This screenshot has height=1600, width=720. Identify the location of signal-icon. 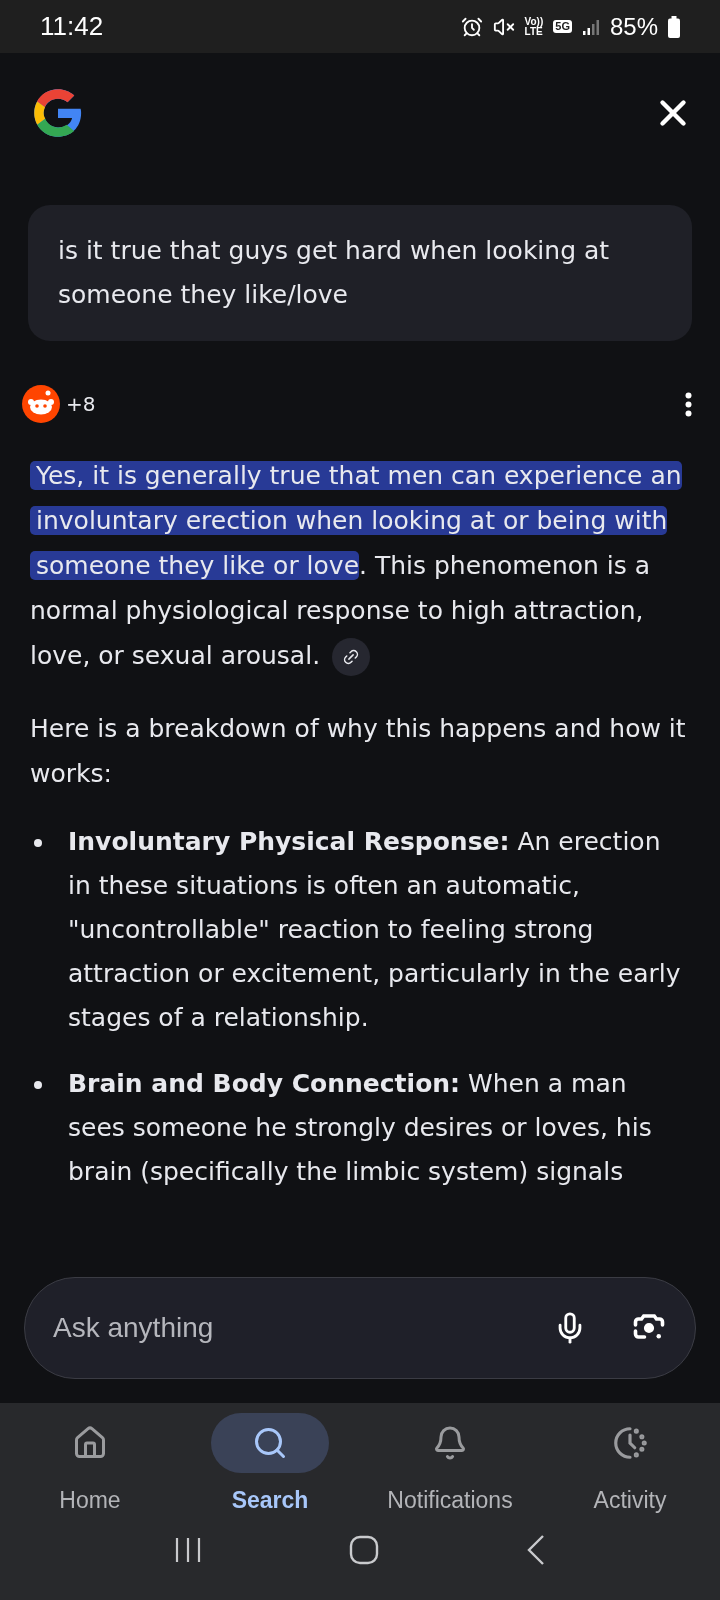
(590, 26).